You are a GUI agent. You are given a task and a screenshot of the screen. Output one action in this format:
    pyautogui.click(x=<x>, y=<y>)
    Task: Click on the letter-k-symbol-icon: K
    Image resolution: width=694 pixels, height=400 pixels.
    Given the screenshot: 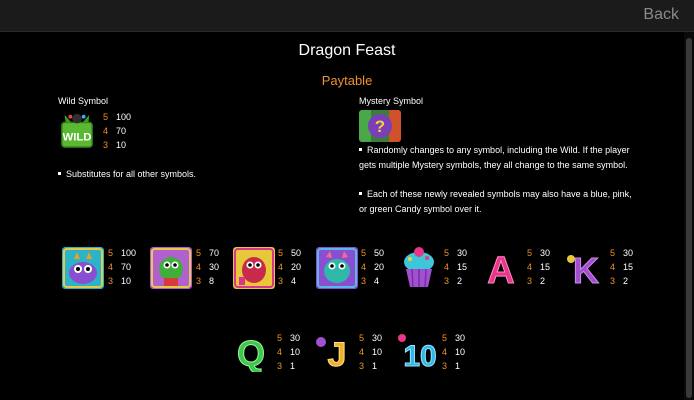 What is the action you would take?
    pyautogui.click(x=584, y=267)
    